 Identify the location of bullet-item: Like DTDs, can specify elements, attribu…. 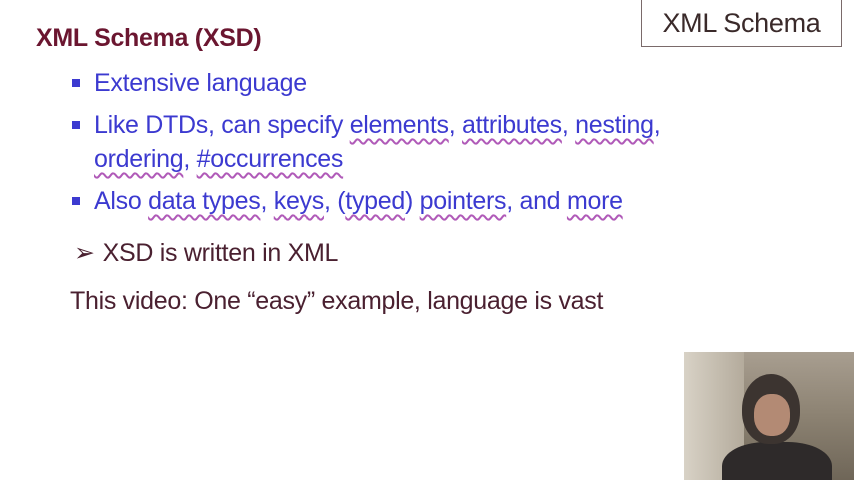
(411, 142).